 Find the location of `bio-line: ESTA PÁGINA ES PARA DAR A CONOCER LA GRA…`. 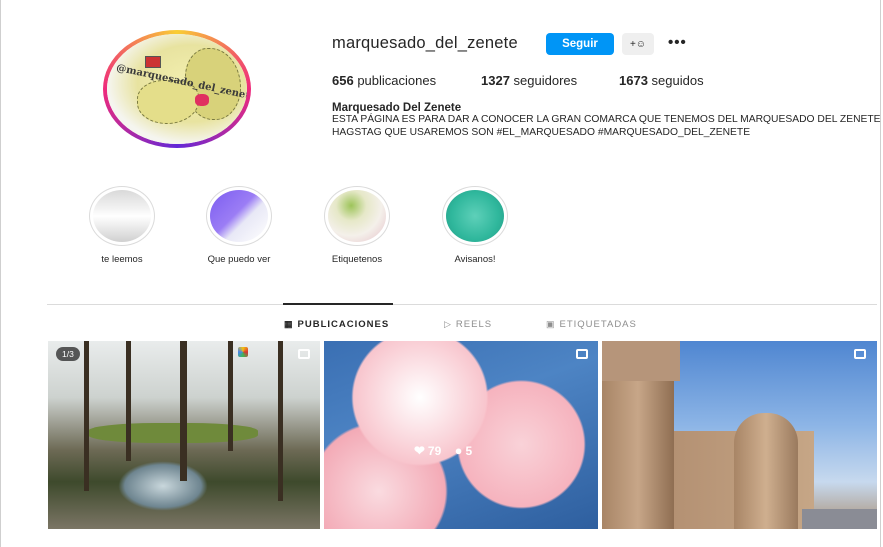

bio-line: ESTA PÁGINA ES PARA DAR A CONOCER LA GRA… is located at coordinates (606, 119).